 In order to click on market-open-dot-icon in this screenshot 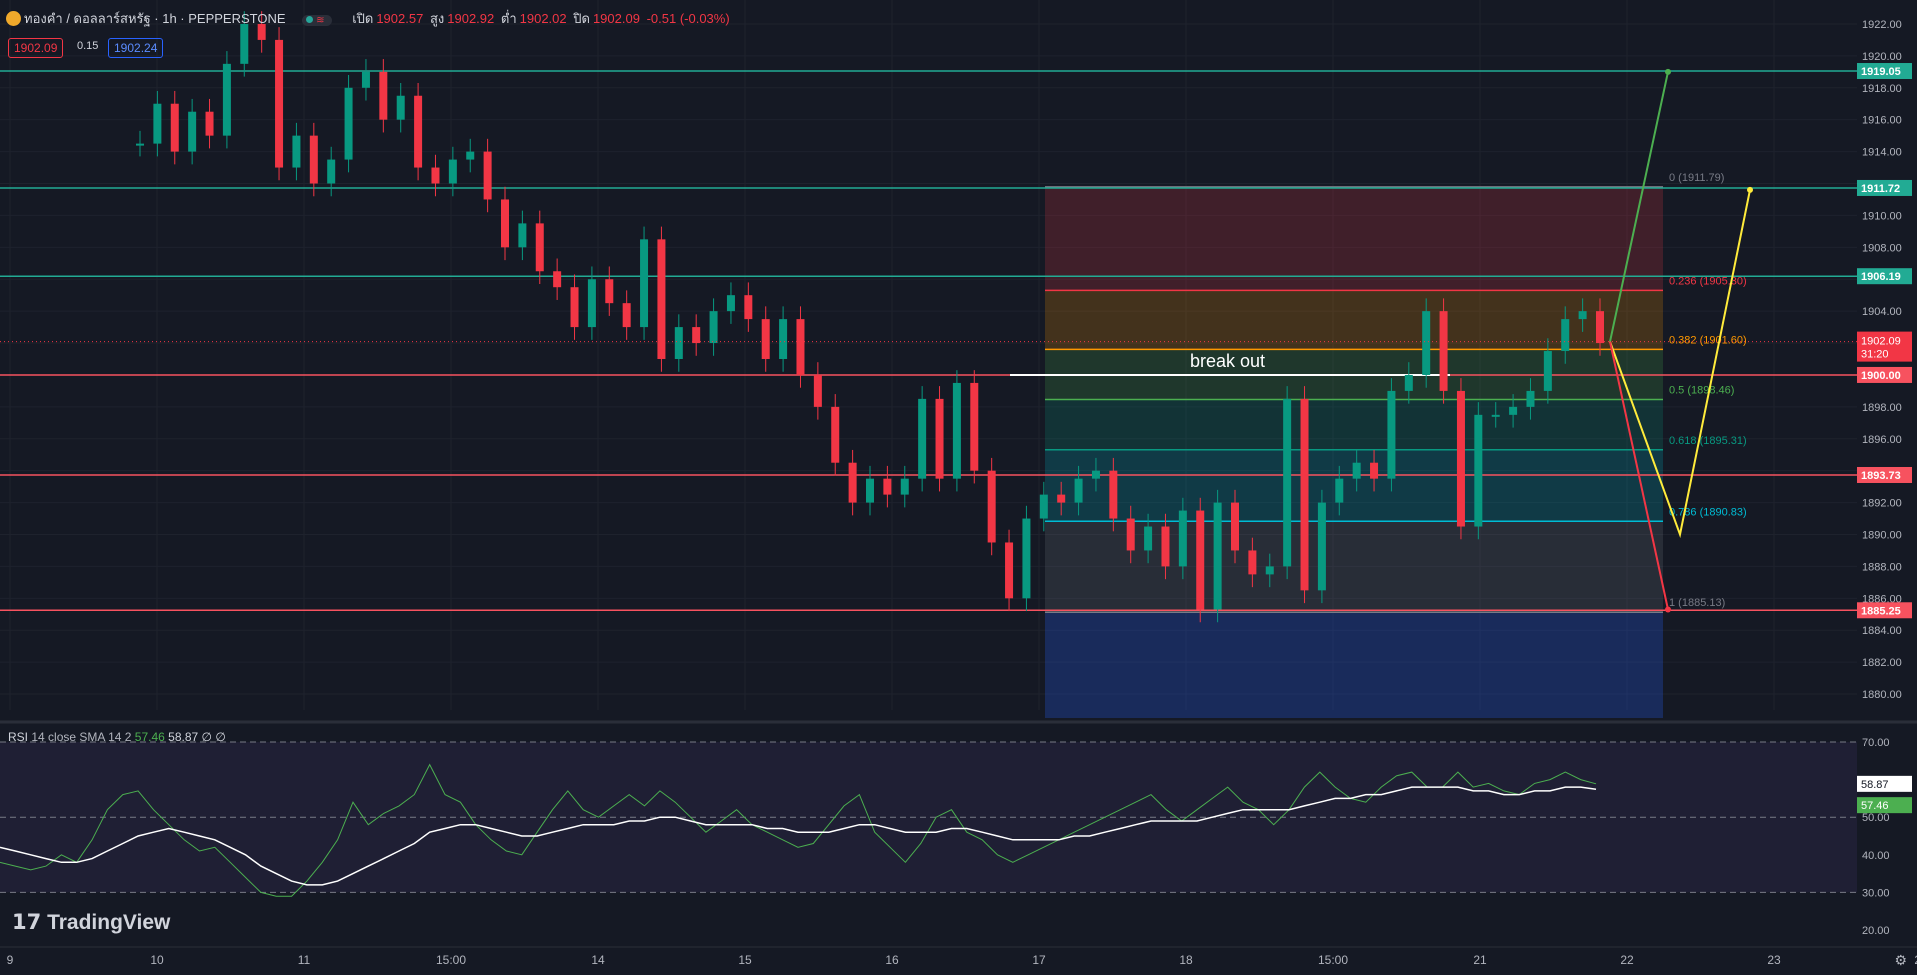, I will do `click(310, 19)`.